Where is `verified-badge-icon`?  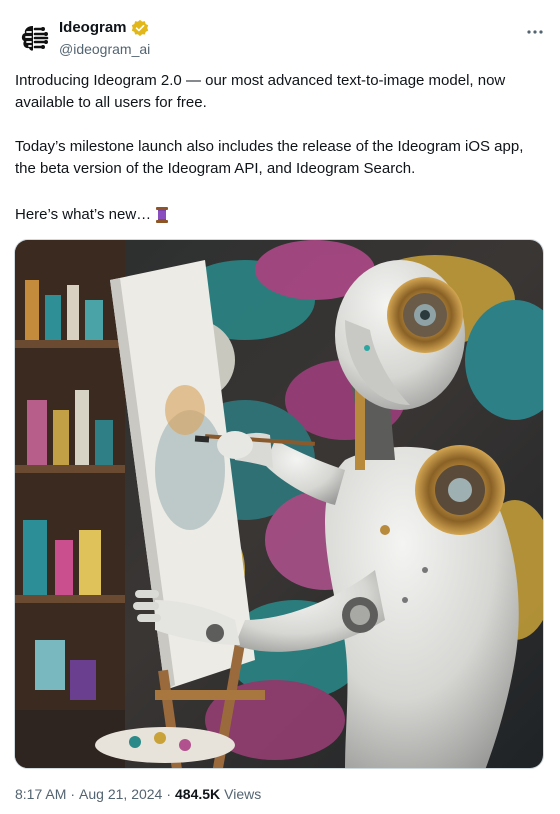
verified-badge-icon is located at coordinates (139, 28).